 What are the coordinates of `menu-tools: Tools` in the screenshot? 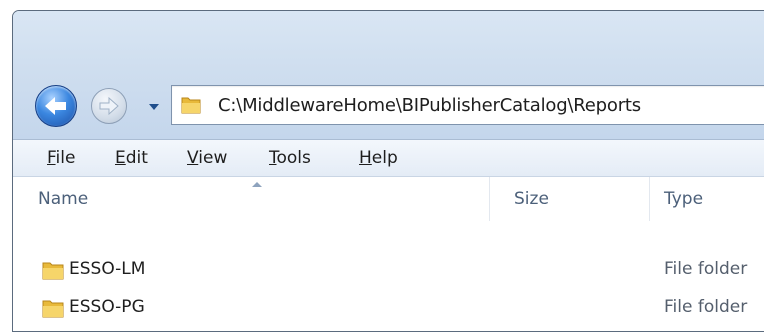 It's located at (290, 158).